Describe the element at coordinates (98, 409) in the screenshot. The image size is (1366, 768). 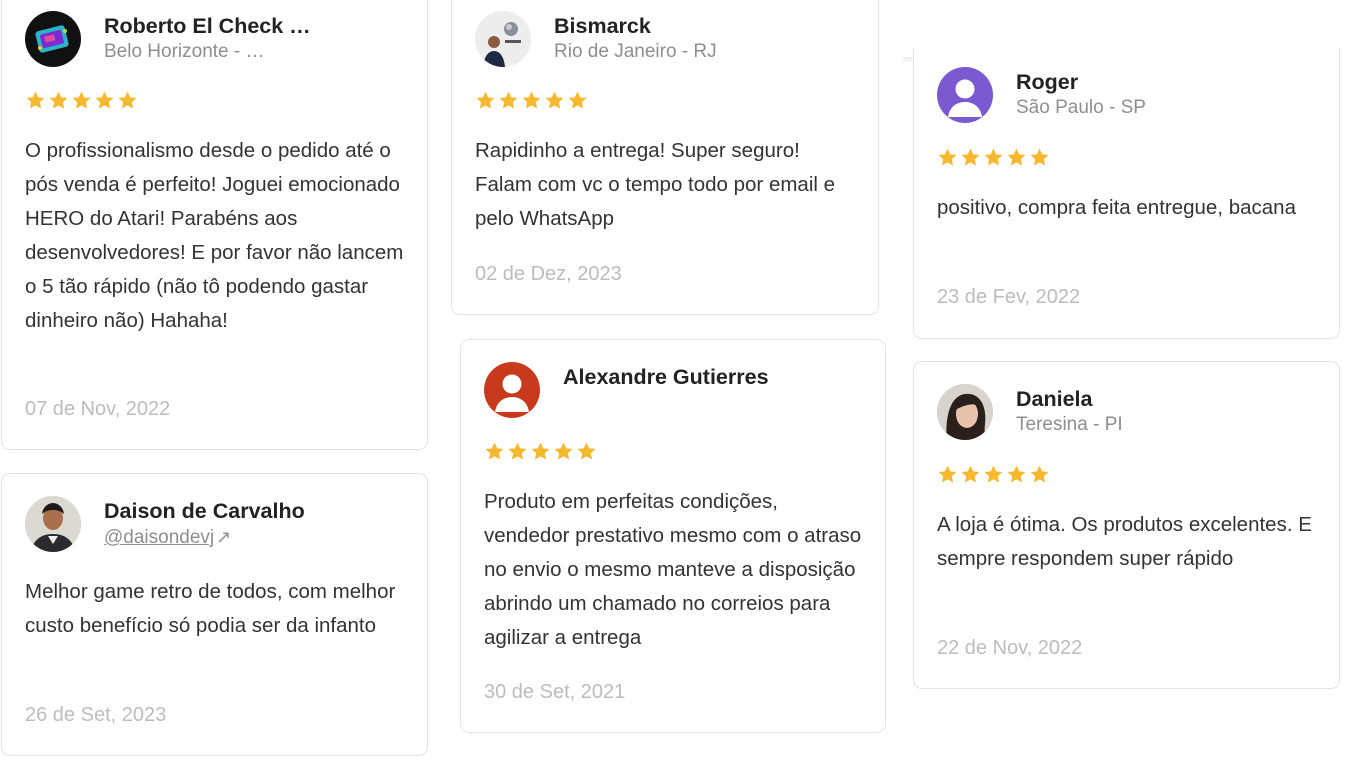
I see `review-date: 07 de Nov, 2022` at that location.